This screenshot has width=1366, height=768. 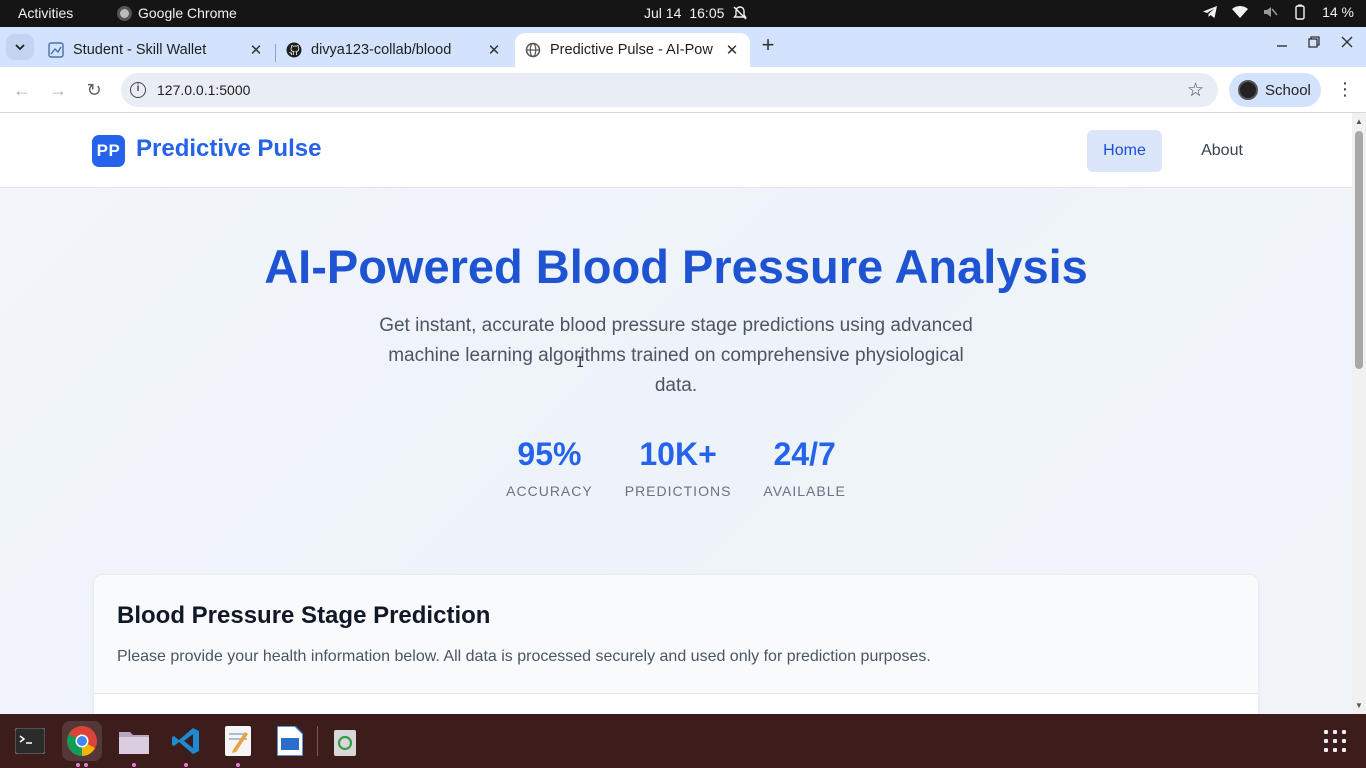 What do you see at coordinates (381, 50) in the screenshot?
I see `tab-title: divya123-collab/blood` at bounding box center [381, 50].